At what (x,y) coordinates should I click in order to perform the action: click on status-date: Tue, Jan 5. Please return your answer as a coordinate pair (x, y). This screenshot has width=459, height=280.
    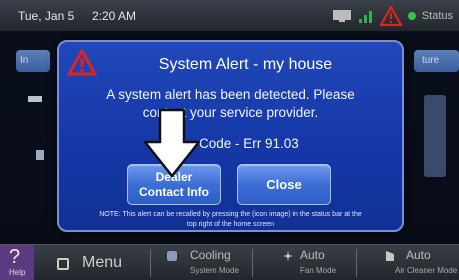
    Looking at the image, I should click on (46, 16).